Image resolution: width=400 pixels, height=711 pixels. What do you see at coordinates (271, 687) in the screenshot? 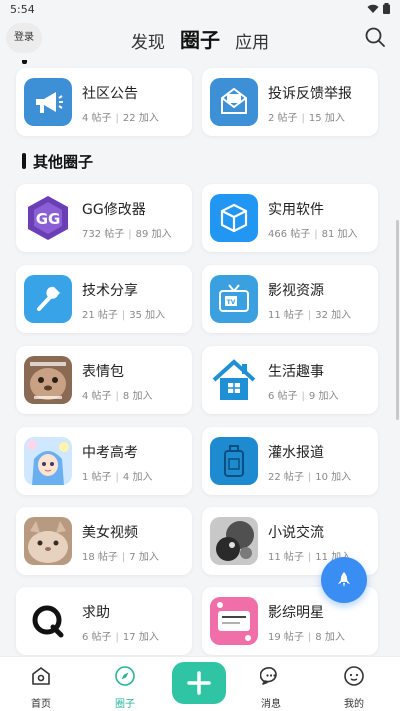
I see `nav-messages: 消息` at bounding box center [271, 687].